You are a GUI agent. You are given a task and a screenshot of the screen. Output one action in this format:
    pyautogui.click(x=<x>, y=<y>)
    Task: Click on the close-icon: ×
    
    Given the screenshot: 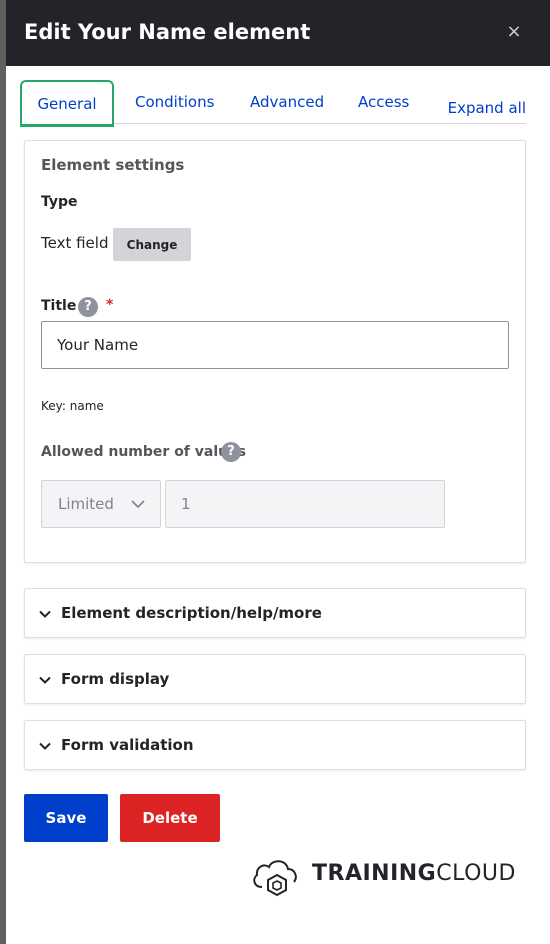 What is the action you would take?
    pyautogui.click(x=514, y=32)
    